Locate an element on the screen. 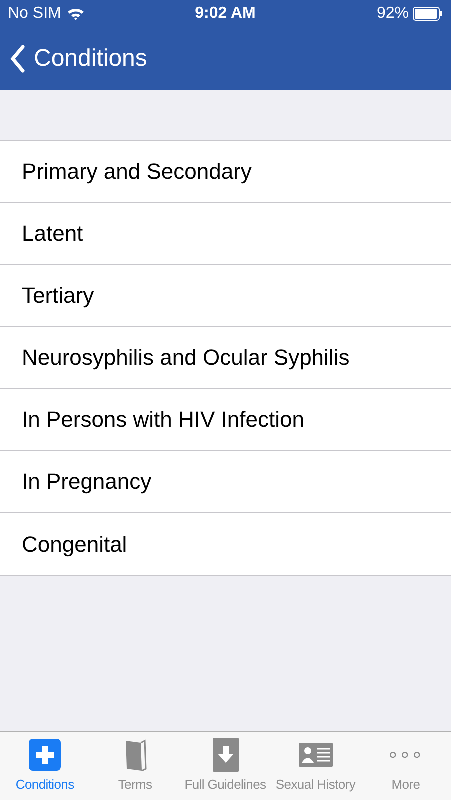 The width and height of the screenshot is (451, 800). battery-percent: 92% is located at coordinates (392, 14).